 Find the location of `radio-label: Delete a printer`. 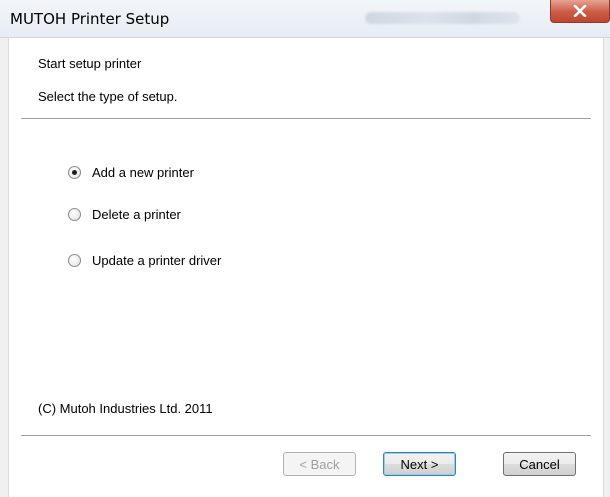

radio-label: Delete a printer is located at coordinates (136, 214).